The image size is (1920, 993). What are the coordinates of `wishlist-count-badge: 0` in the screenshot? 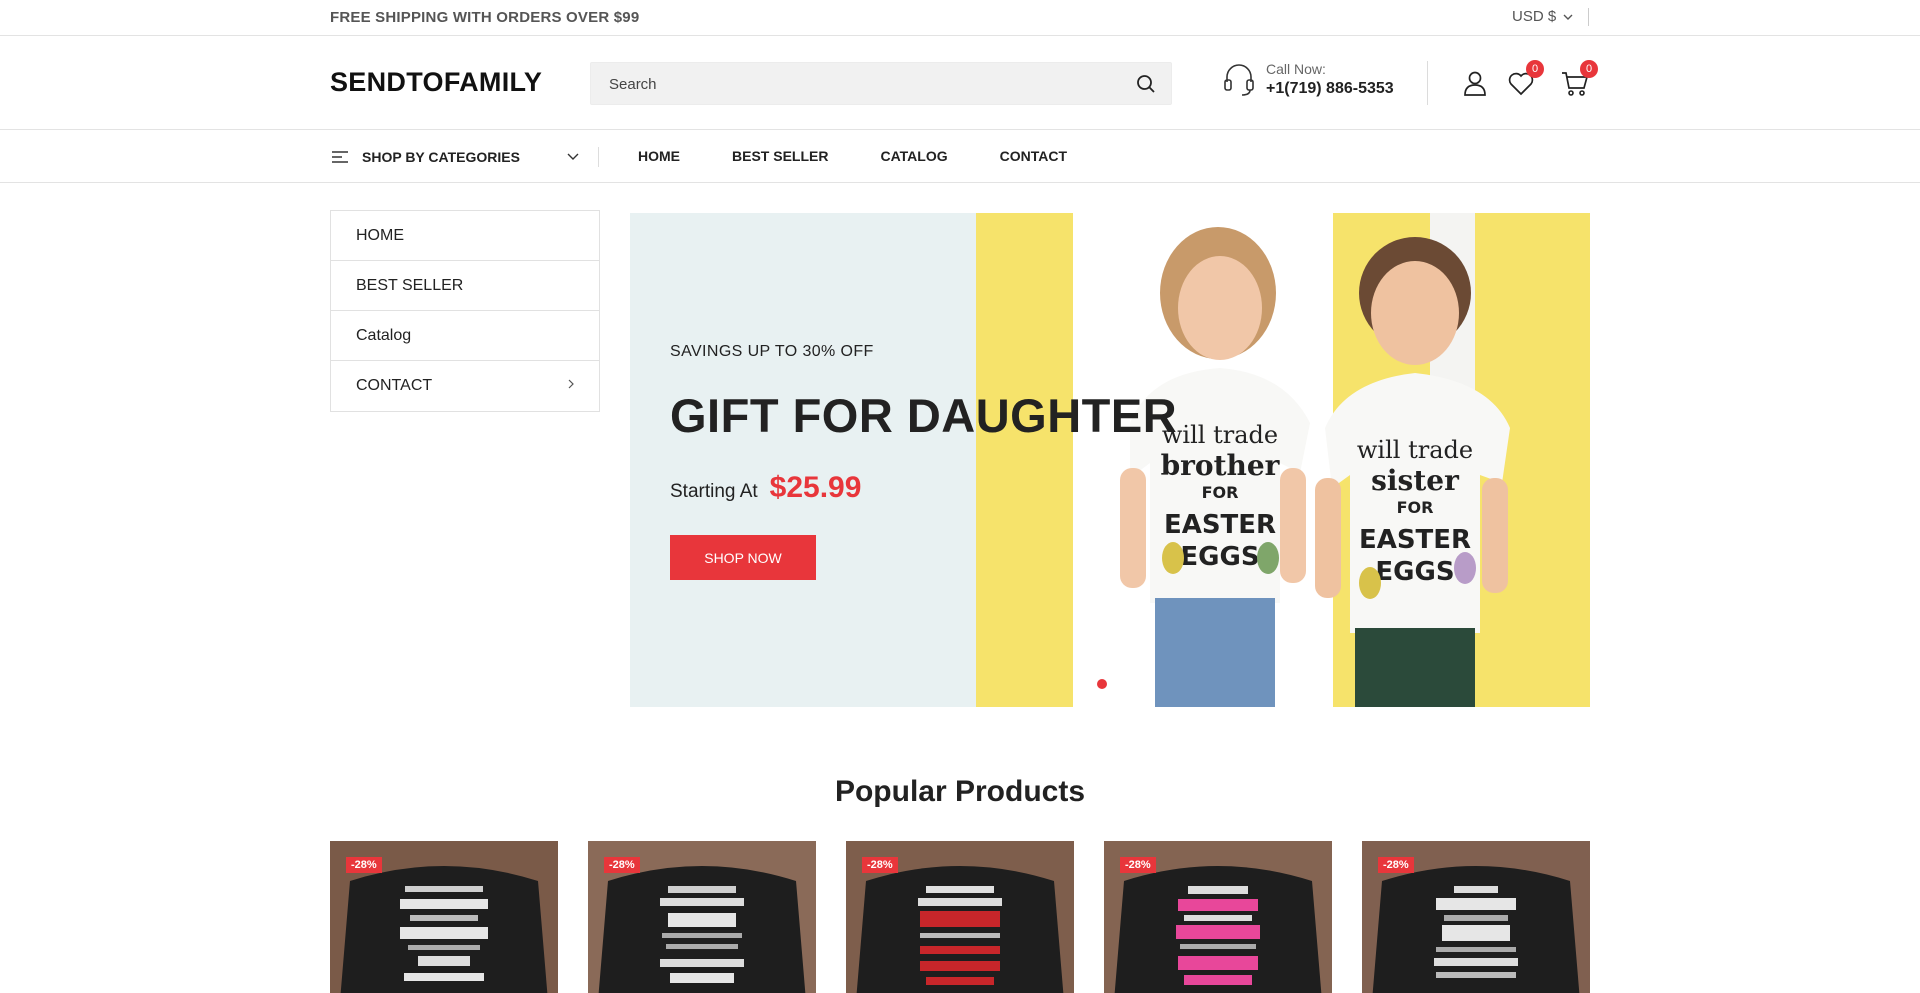 It's located at (1535, 69).